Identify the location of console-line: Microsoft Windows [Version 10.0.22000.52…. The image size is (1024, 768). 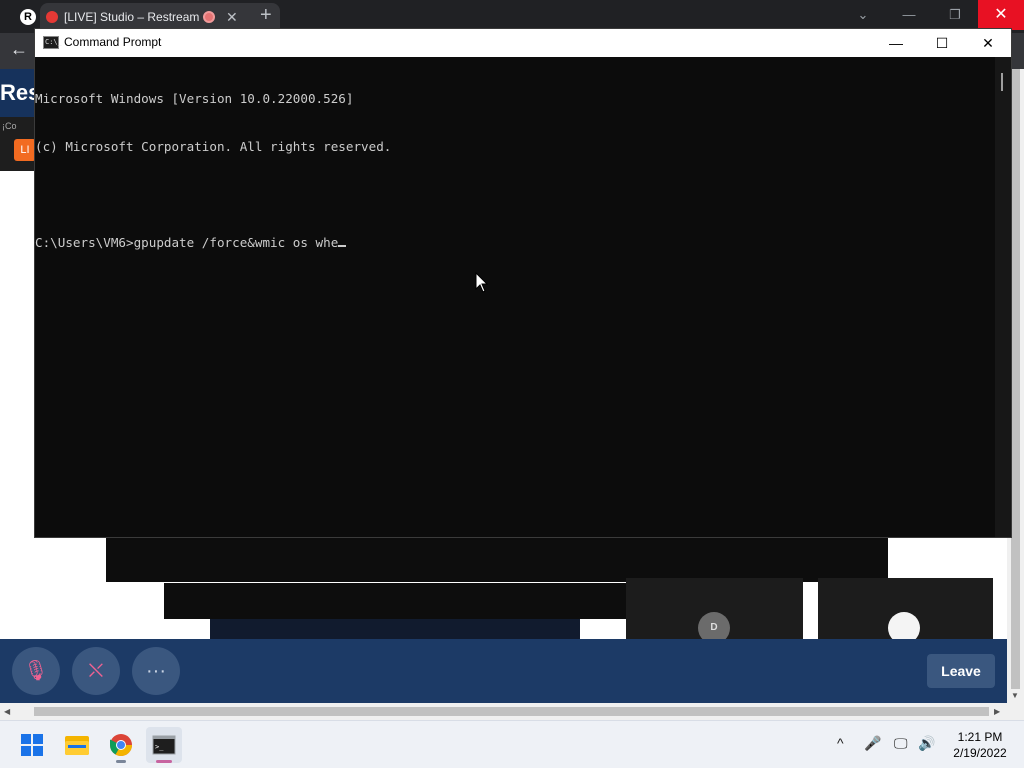
(194, 98).